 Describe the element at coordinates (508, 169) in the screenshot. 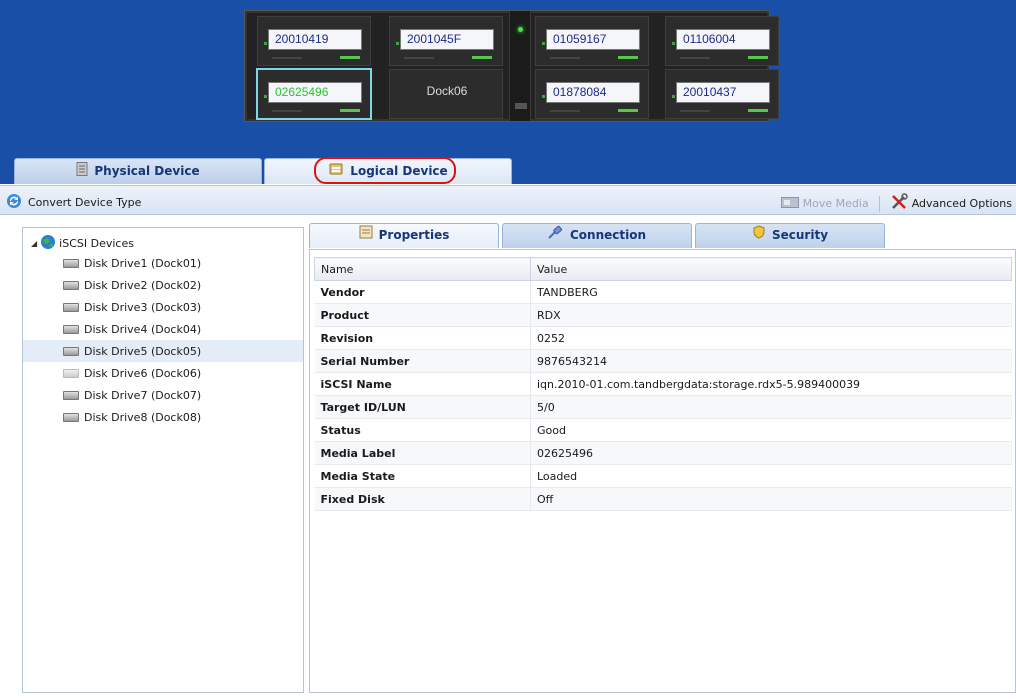

I see `main-tab-bar: Physical Device Logical Device` at that location.